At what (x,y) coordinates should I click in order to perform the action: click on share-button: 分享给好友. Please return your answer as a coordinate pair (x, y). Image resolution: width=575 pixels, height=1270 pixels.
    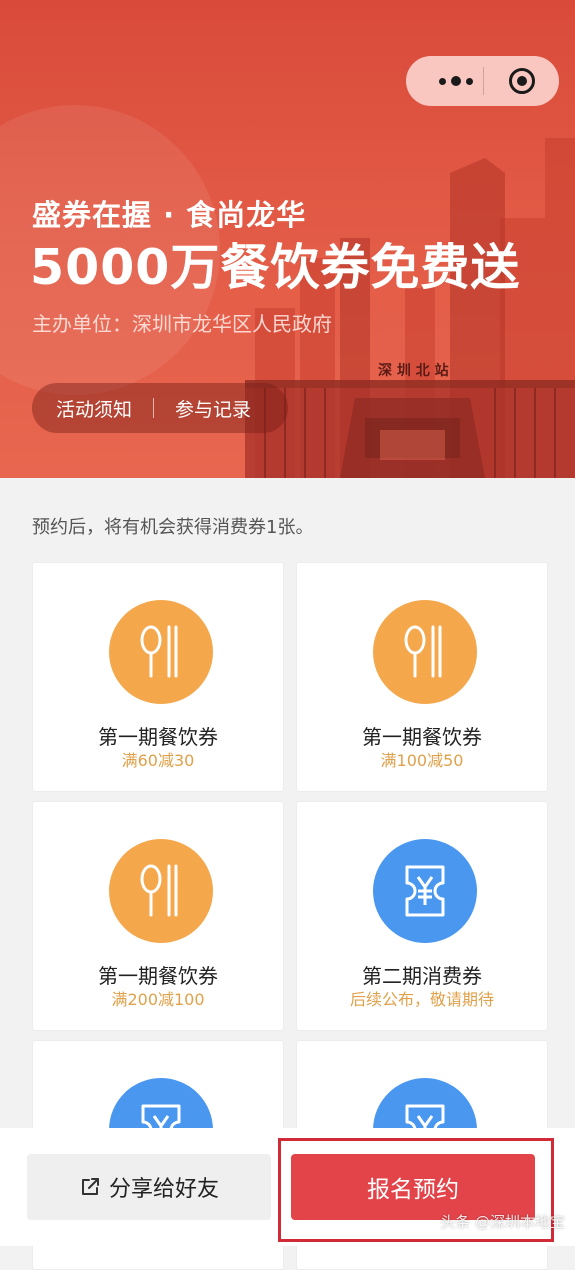
    Looking at the image, I should click on (149, 1187).